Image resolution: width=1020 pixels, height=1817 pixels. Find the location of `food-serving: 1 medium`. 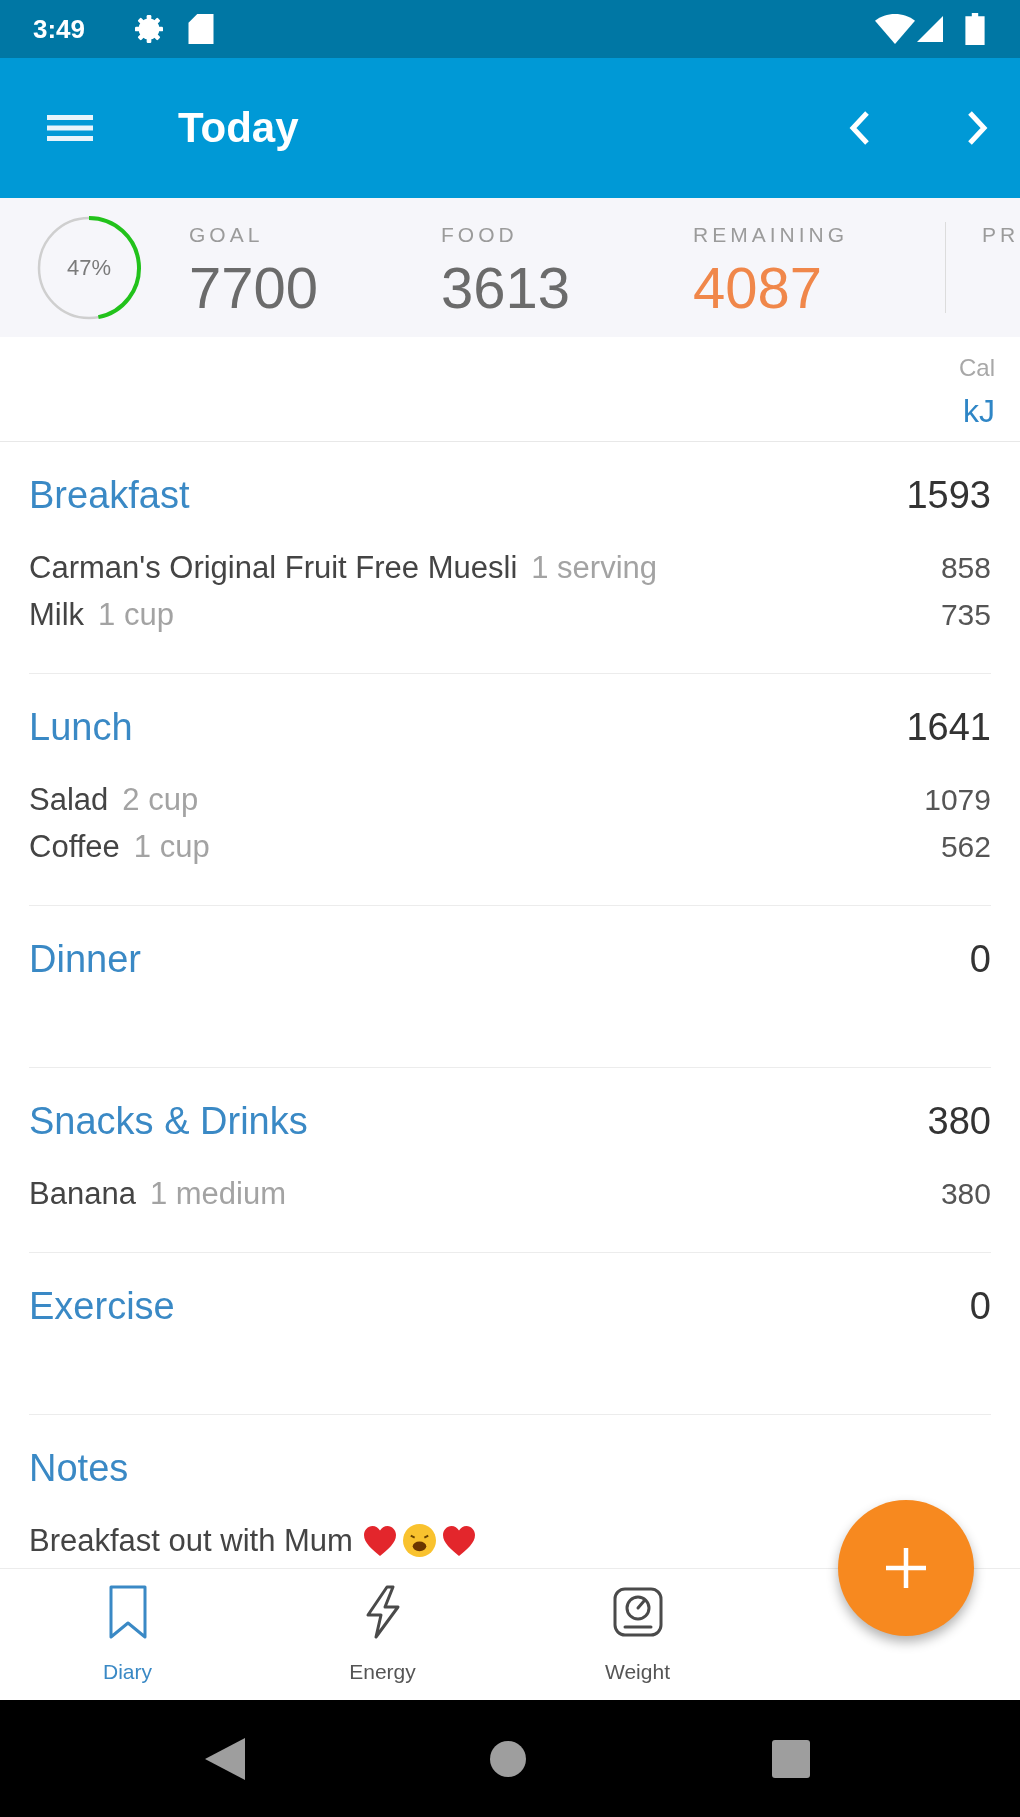

food-serving: 1 medium is located at coordinates (217, 1193).